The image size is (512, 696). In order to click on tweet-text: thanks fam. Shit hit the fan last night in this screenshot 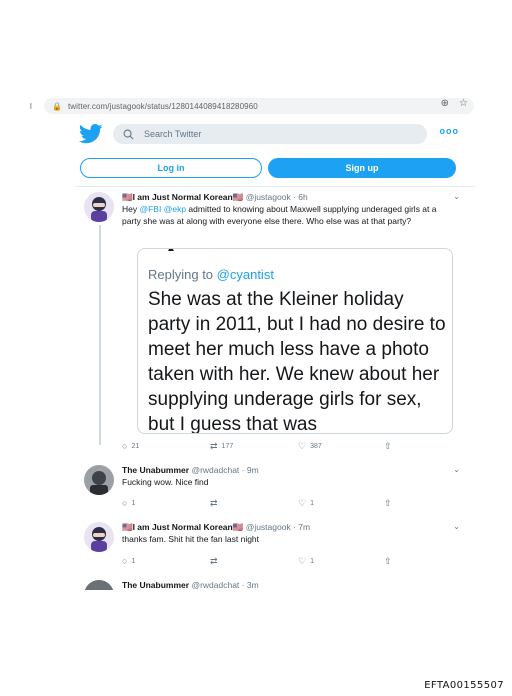, I will do `click(191, 539)`.